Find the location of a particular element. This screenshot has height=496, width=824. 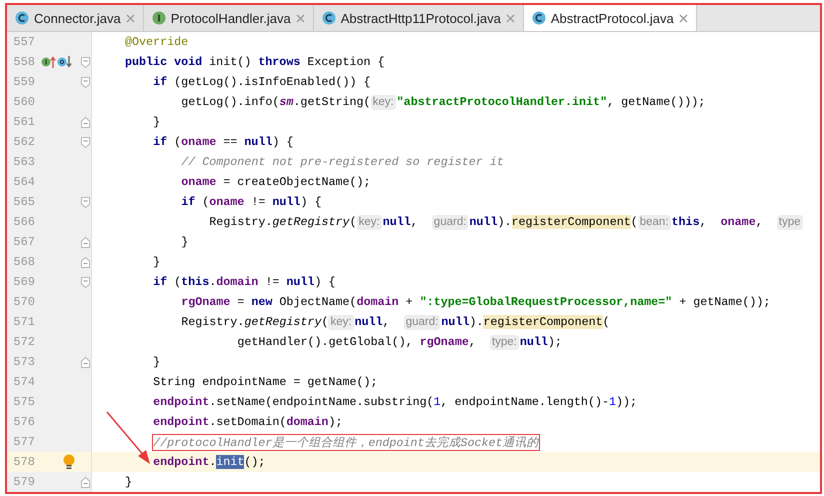

code-text: , endpointName.length()- is located at coordinates (524, 402).